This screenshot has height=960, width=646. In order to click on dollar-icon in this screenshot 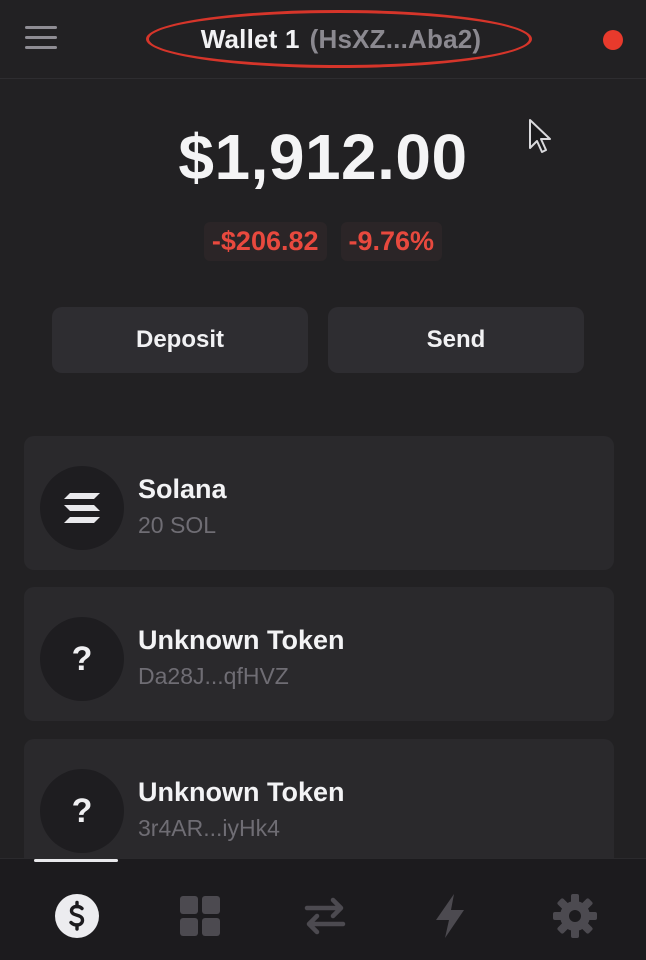, I will do `click(77, 916)`.